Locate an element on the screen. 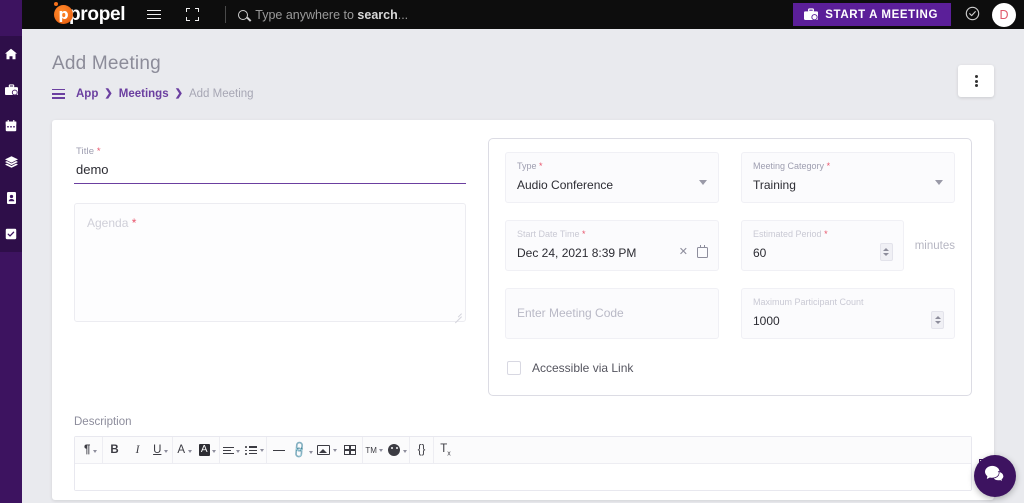  trademark-icon: TM is located at coordinates (371, 450).